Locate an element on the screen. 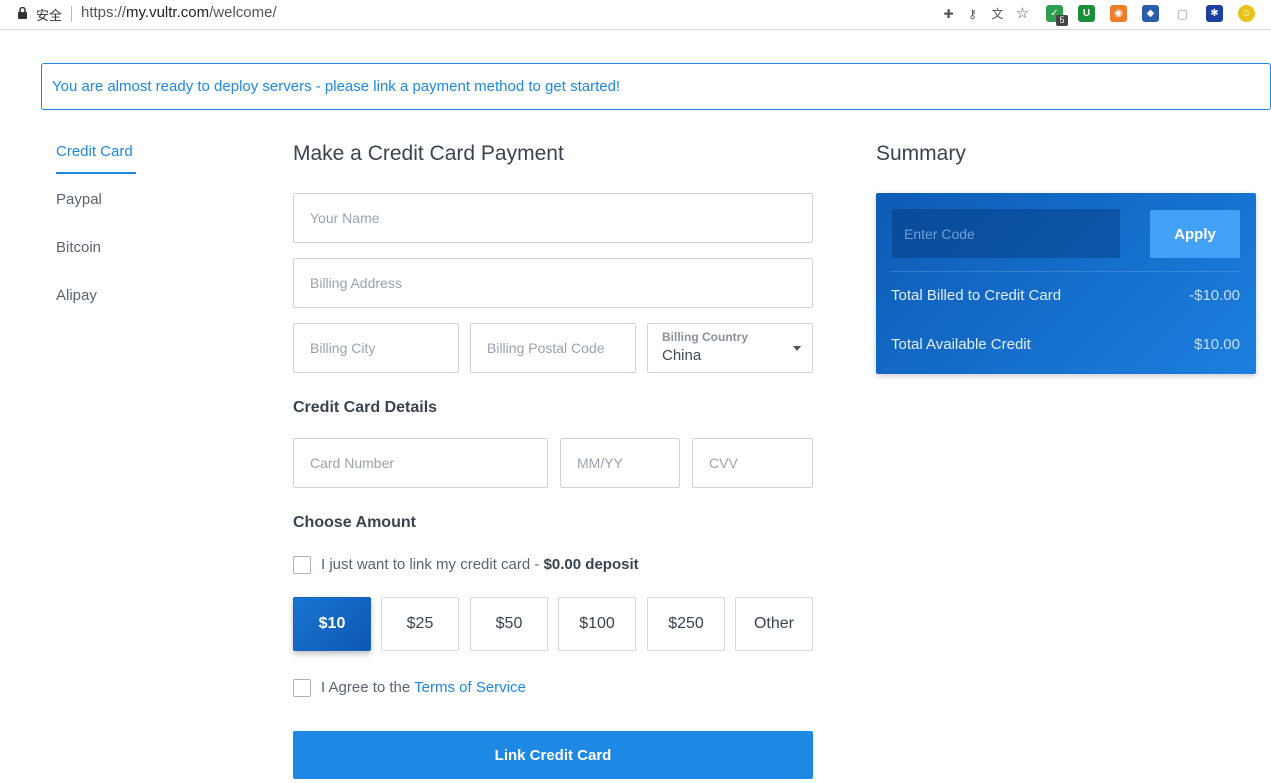 This screenshot has width=1271, height=783. smile-extension-icon: ☺ is located at coordinates (1246, 13).